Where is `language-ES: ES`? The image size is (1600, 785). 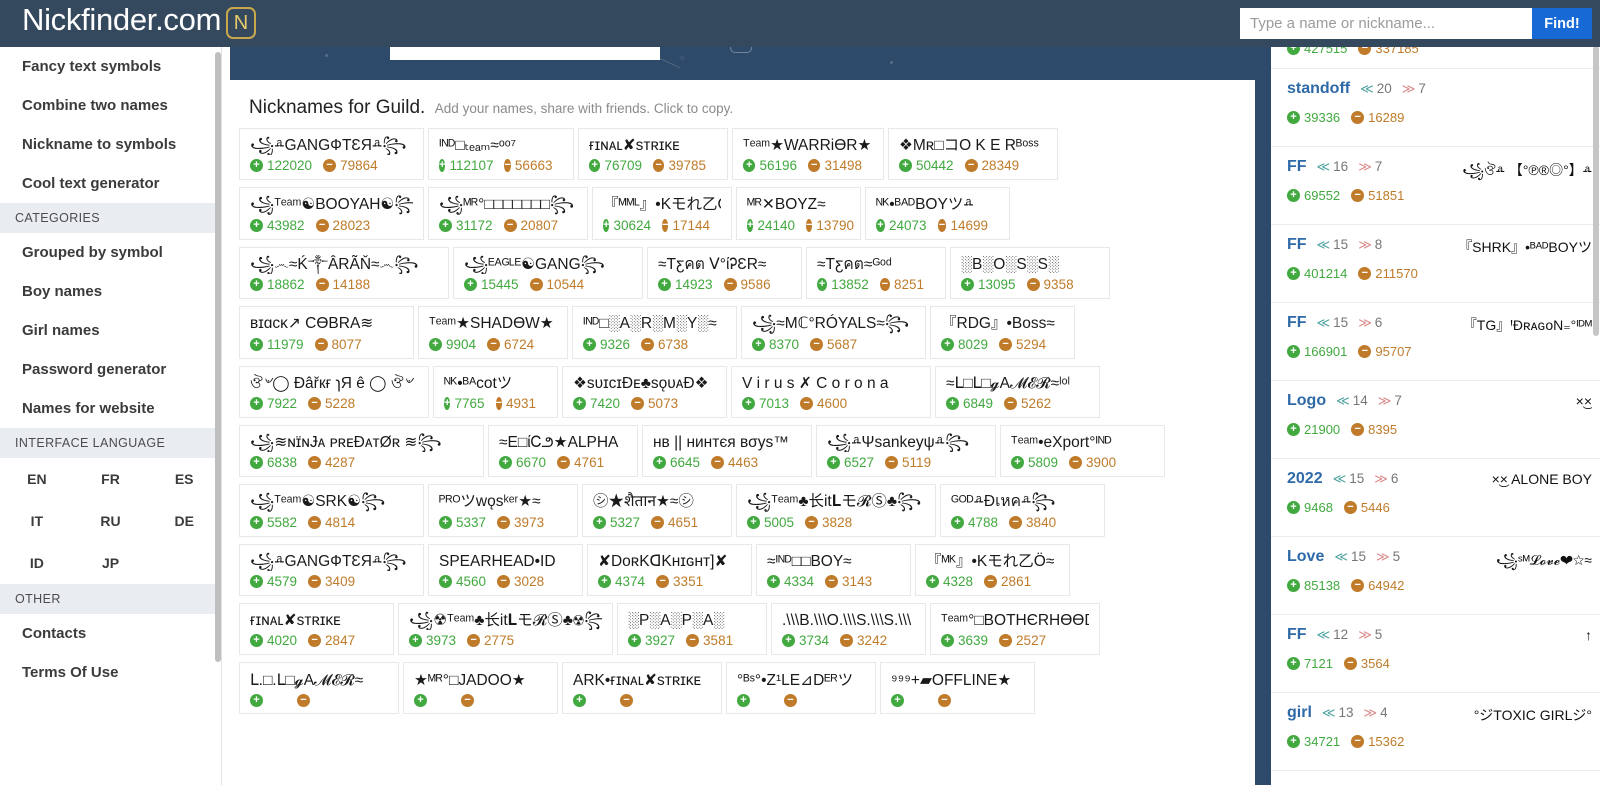 language-ES: ES is located at coordinates (184, 479).